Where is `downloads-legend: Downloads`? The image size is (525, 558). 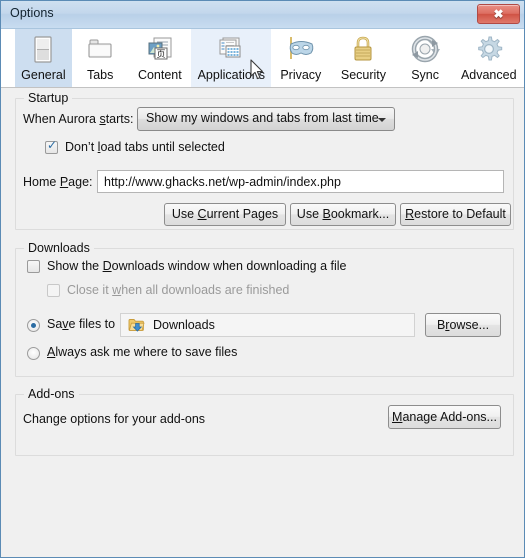 downloads-legend: Downloads is located at coordinates (59, 248).